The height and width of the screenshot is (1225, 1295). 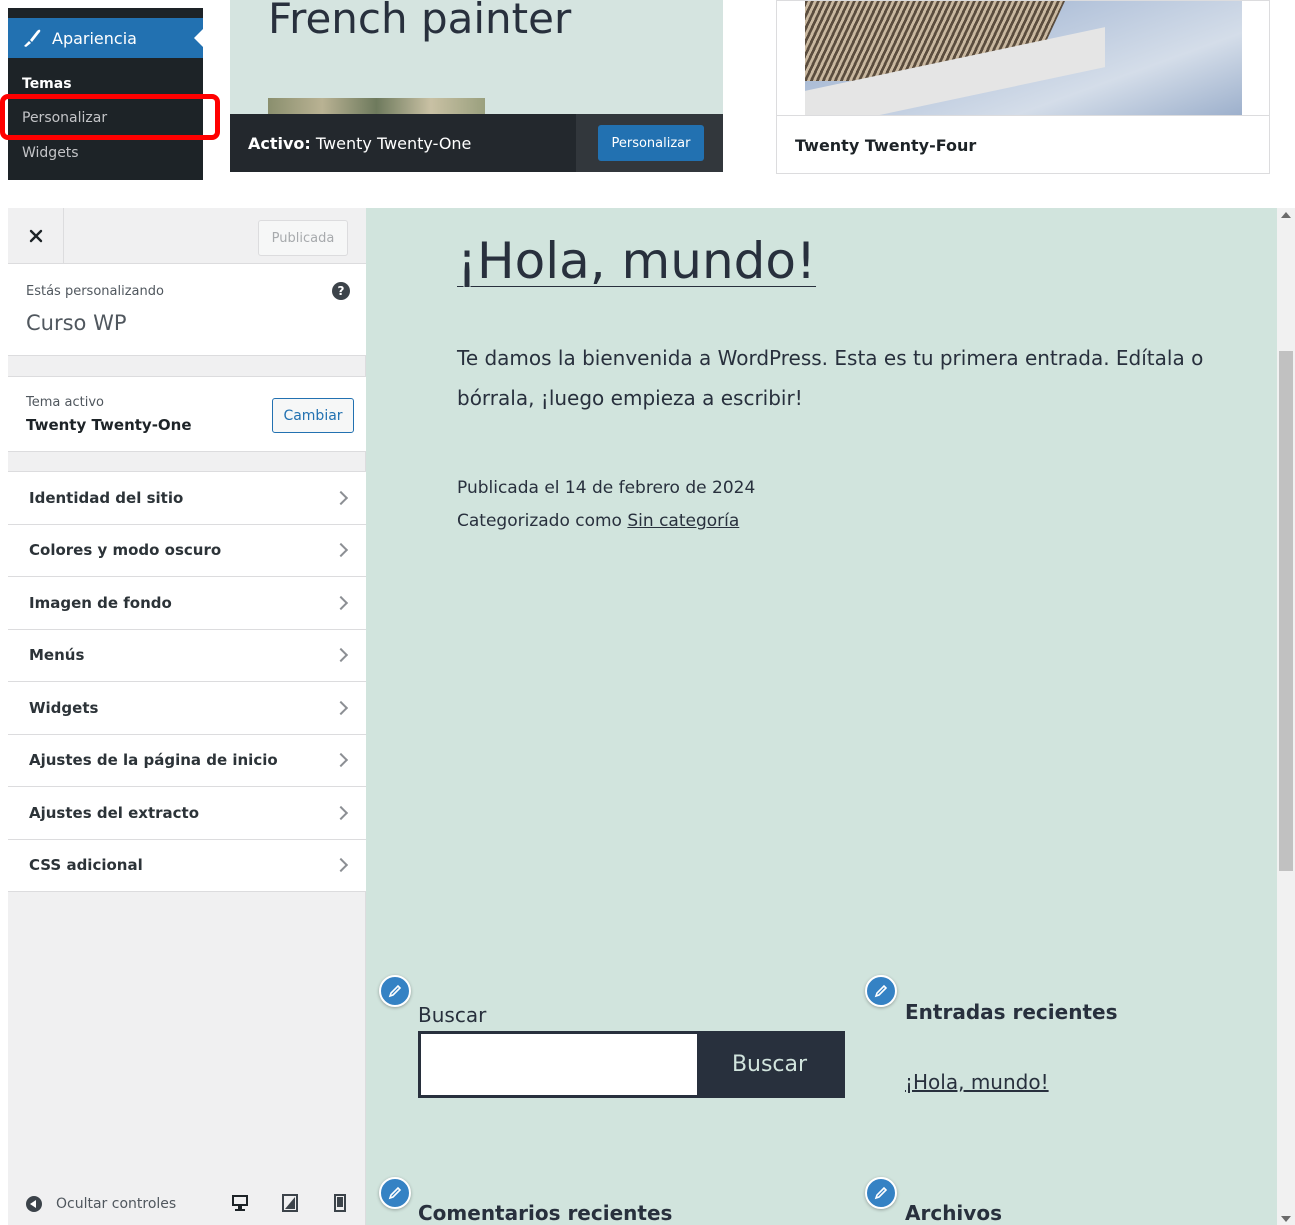 I want to click on recent-post-link: ¡Hola, mundo!, so click(x=977, y=1082).